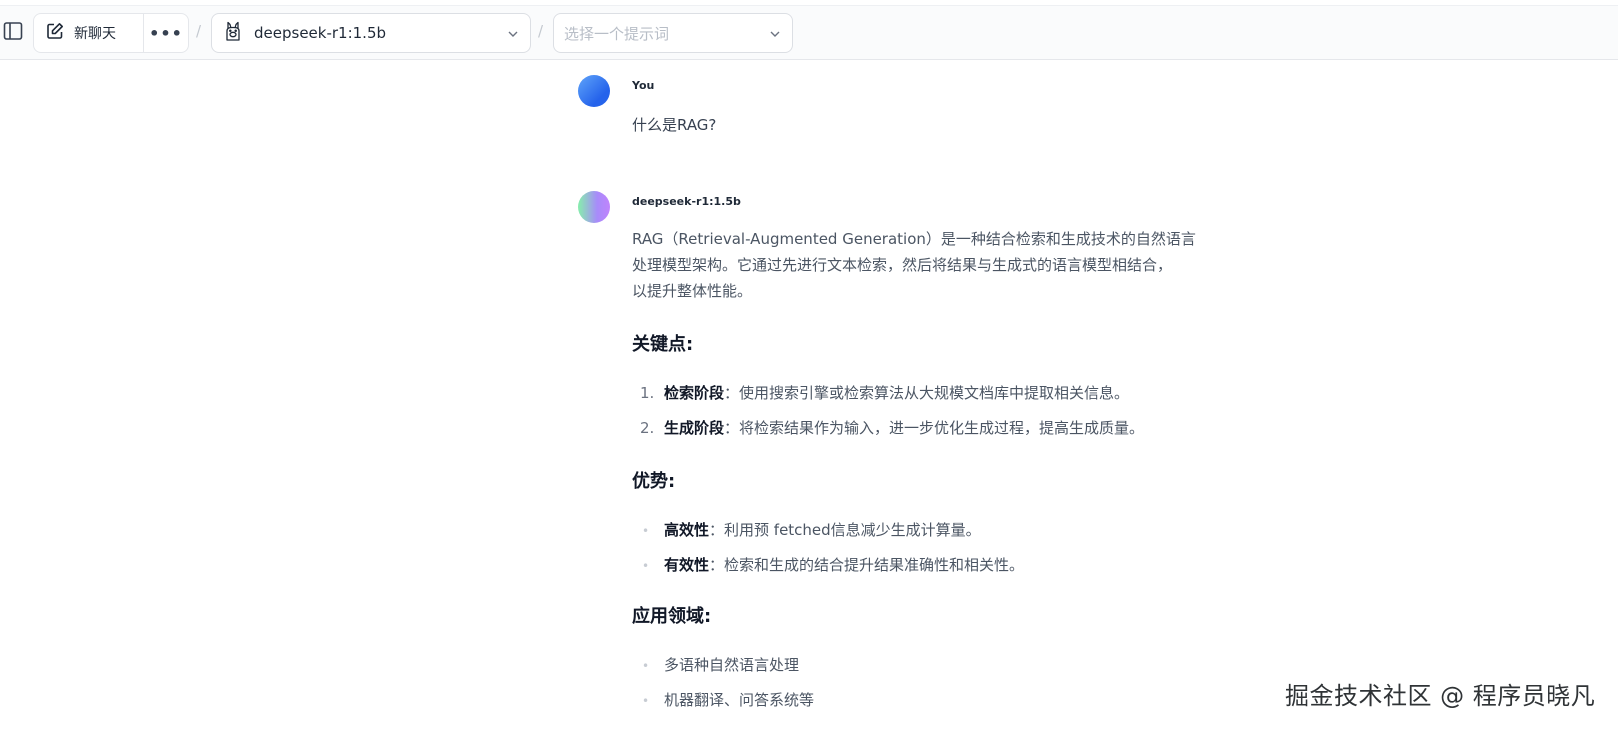  I want to click on list-marker: 2., so click(647, 428).